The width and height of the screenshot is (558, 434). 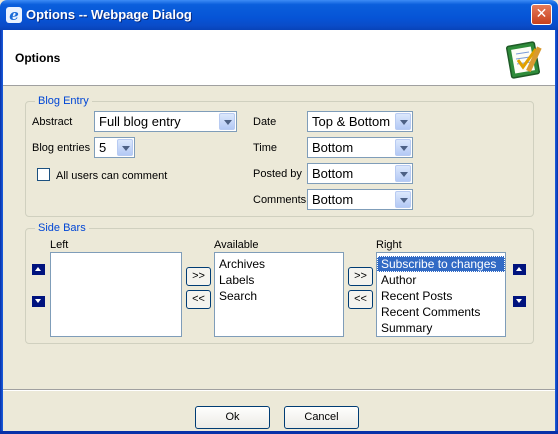 I want to click on list-item: Subscribe to changes, so click(x=441, y=264).